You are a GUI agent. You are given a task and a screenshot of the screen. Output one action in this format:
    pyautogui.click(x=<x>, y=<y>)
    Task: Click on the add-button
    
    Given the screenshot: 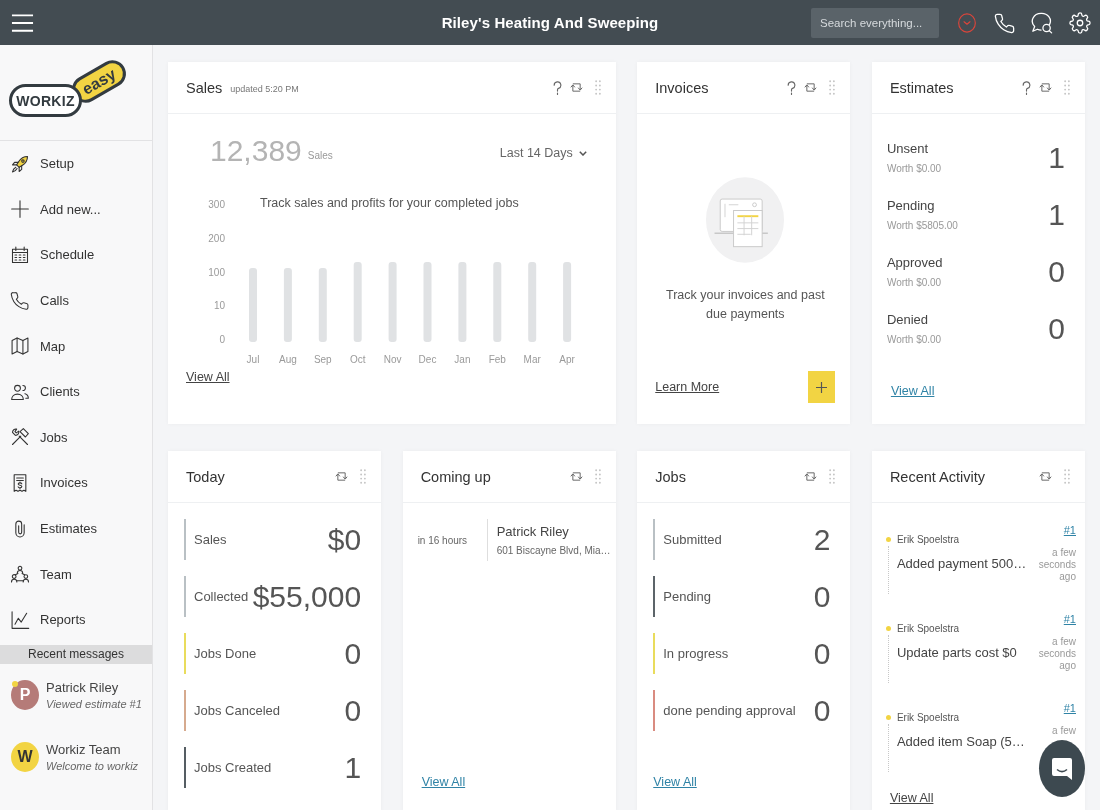 What is the action you would take?
    pyautogui.click(x=822, y=387)
    